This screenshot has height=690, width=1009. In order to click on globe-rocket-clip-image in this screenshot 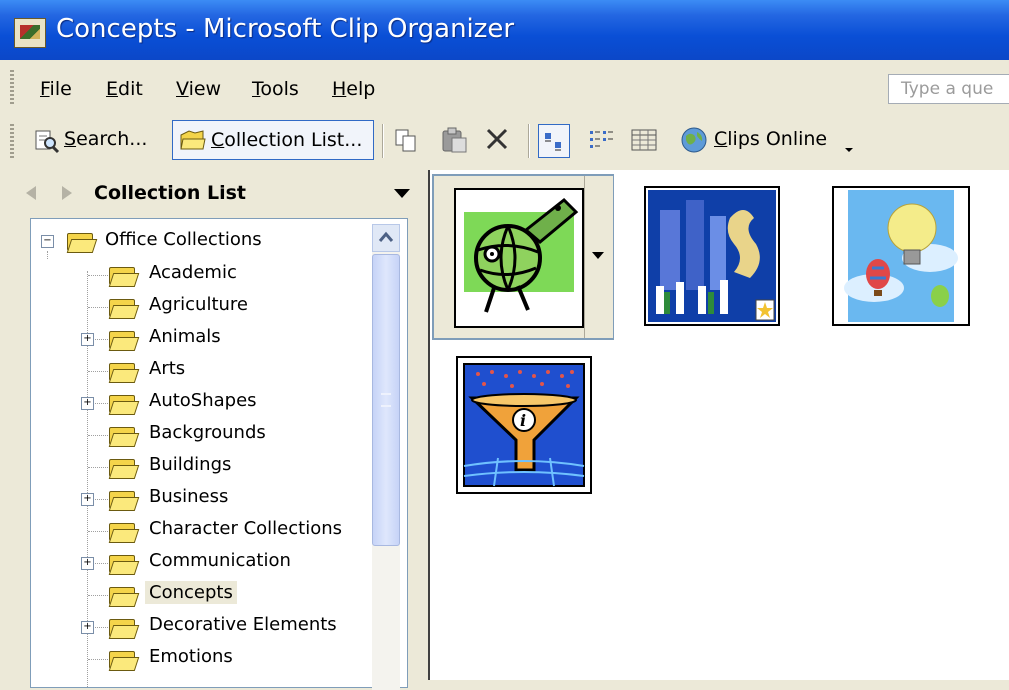, I will do `click(521, 255)`.